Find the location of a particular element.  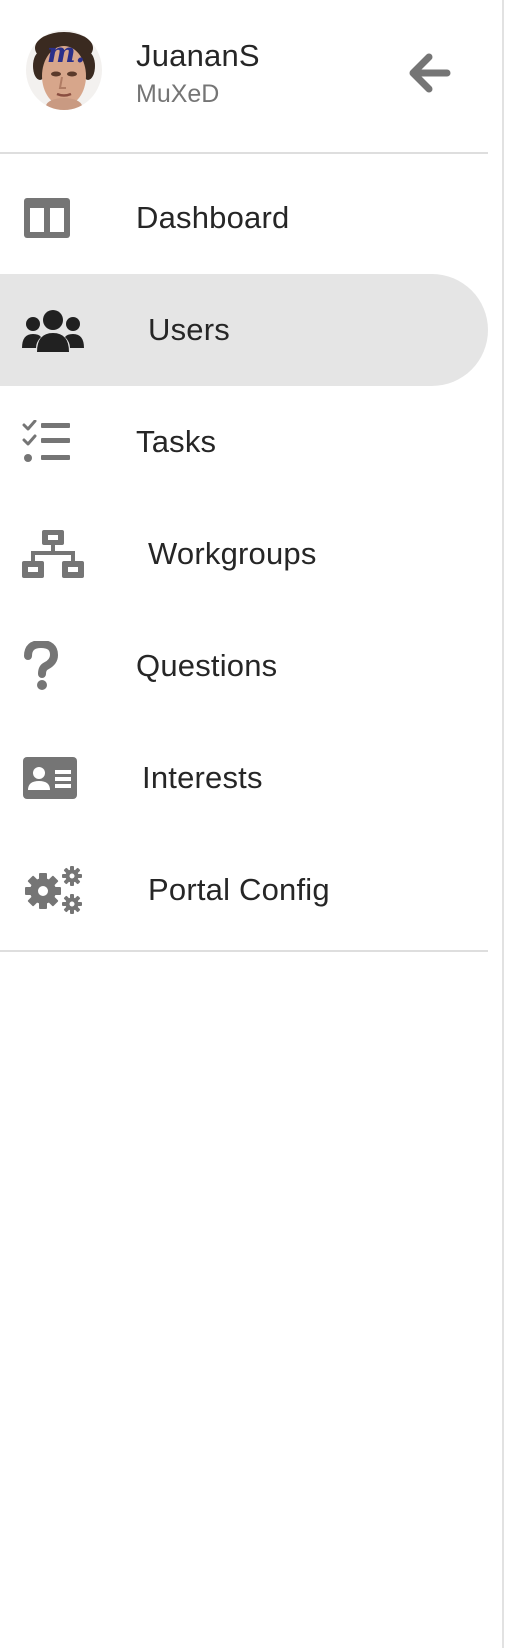

nav-item-label: Portal Config is located at coordinates (239, 889).